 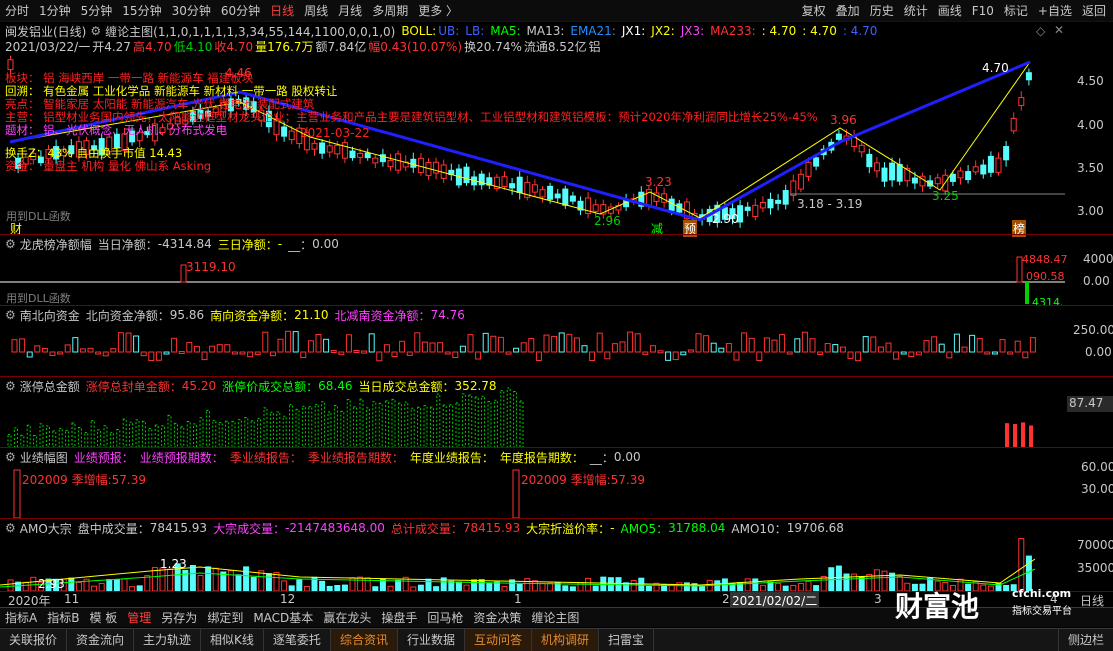 I want to click on period-tab-4: 30分钟, so click(x=191, y=11).